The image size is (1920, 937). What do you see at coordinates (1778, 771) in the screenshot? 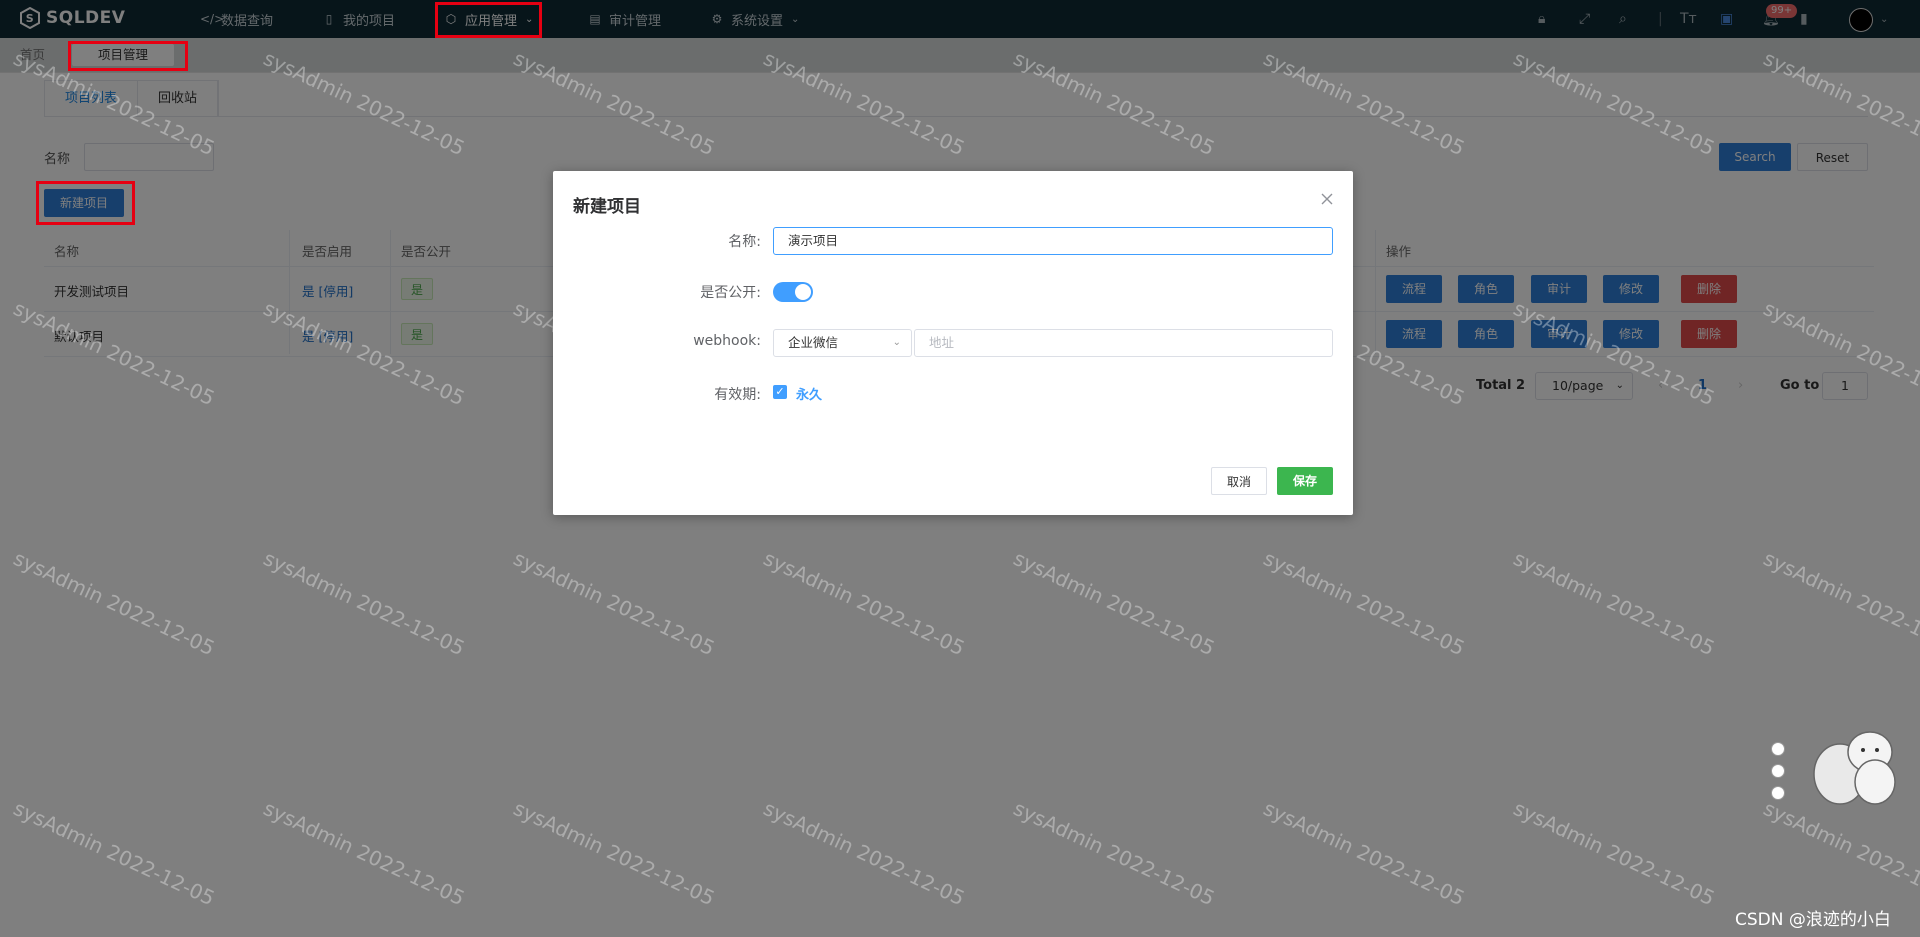
I see `settings-icon` at bounding box center [1778, 771].